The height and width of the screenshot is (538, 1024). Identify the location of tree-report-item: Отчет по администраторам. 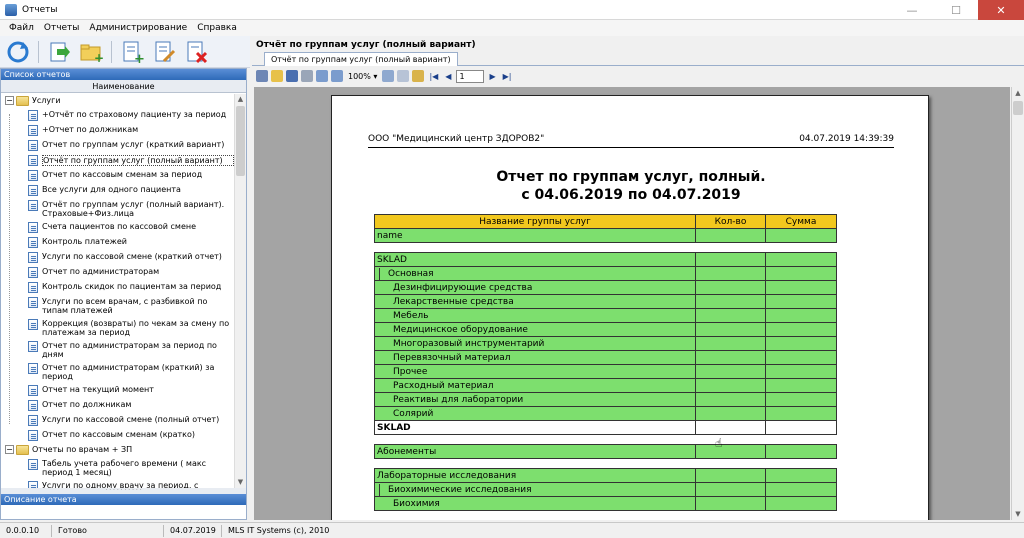
(117, 272).